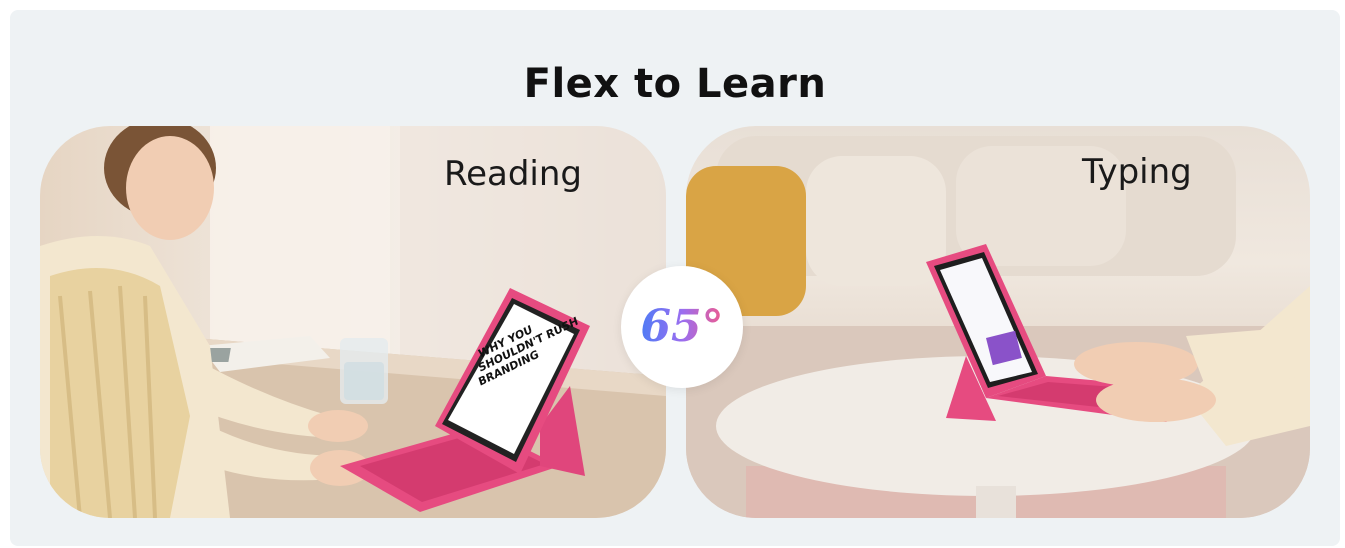 Image resolution: width=1345 pixels, height=548 pixels. What do you see at coordinates (675, 84) in the screenshot?
I see `page-title: Flex to Learn` at bounding box center [675, 84].